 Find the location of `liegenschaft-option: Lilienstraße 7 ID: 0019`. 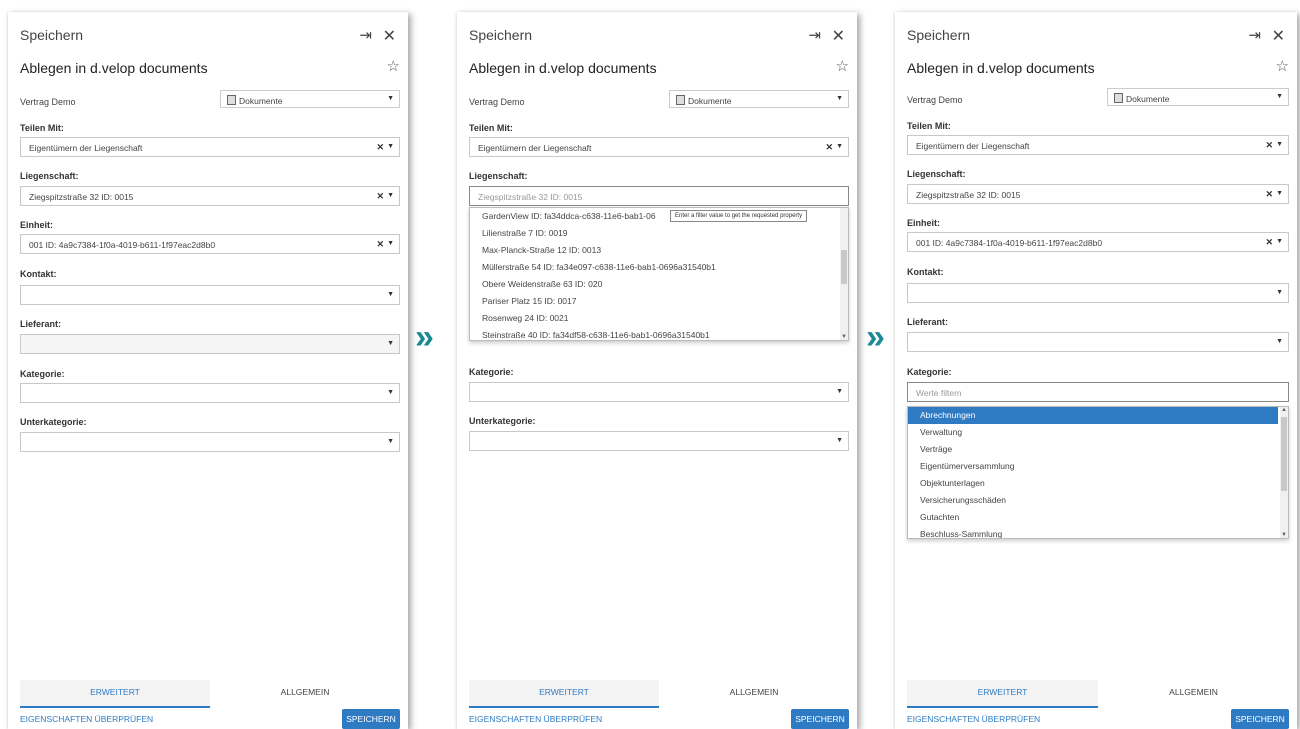

liegenschaft-option: Lilienstraße 7 ID: 0019 is located at coordinates (659, 233).